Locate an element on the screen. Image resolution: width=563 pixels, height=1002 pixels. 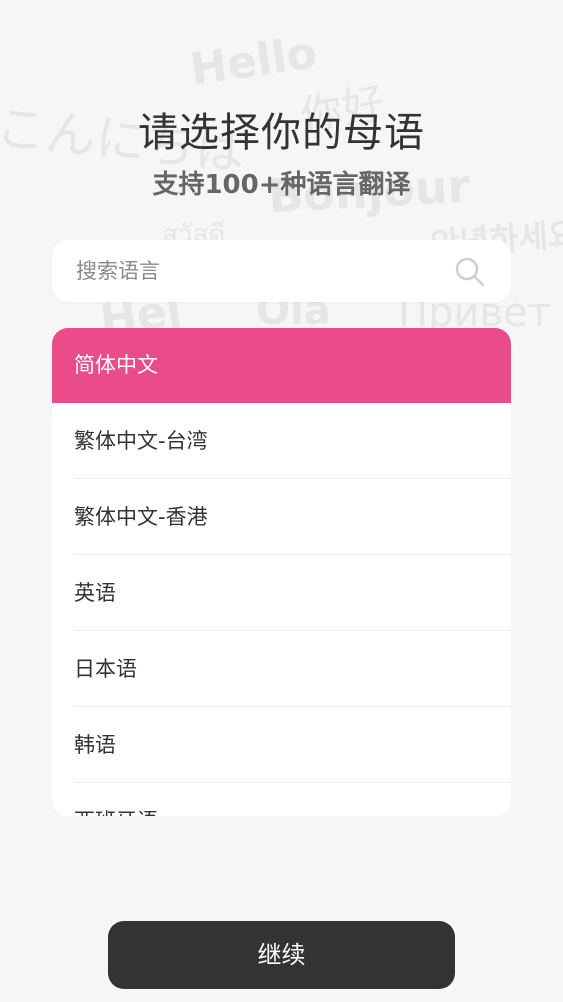
language-item-simplified-chinese: 简体中文 is located at coordinates (281, 365).